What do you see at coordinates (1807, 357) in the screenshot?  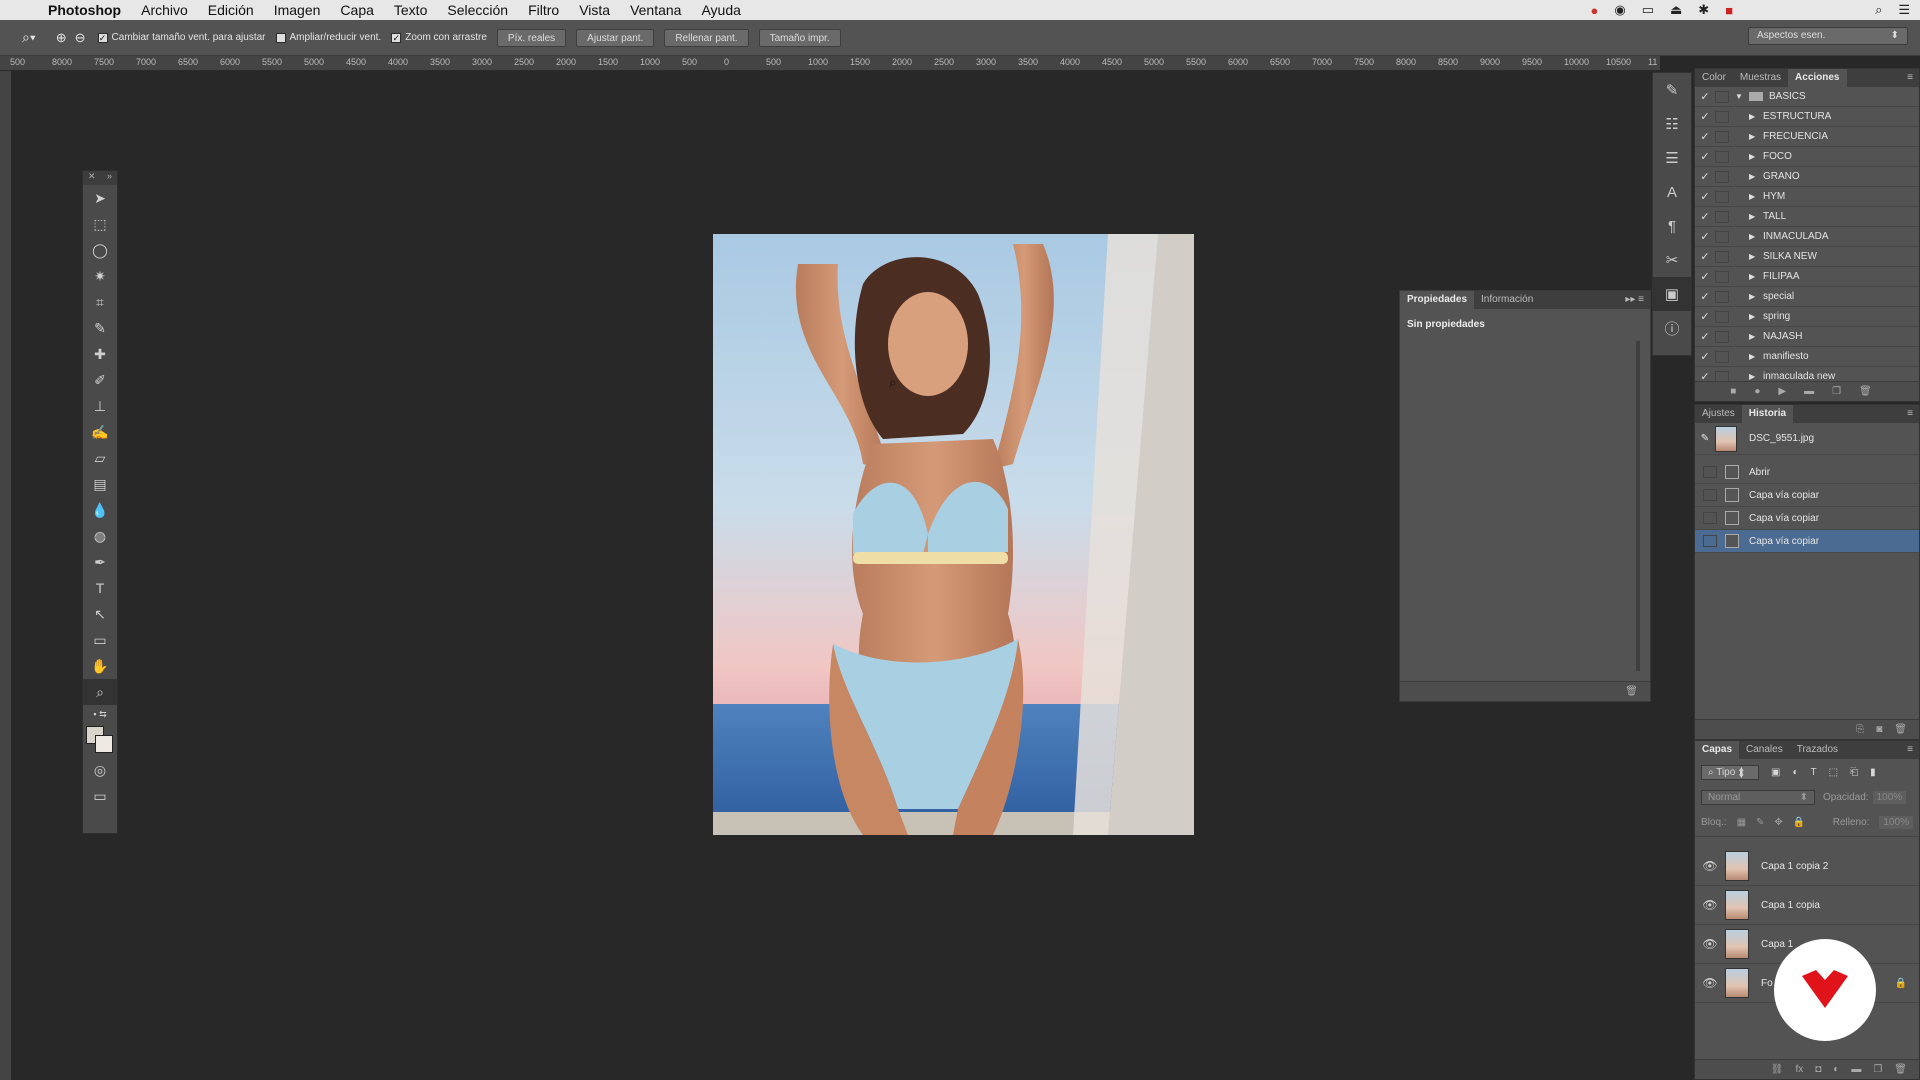 I see `action-row: ✓ ▶ manifiesto` at bounding box center [1807, 357].